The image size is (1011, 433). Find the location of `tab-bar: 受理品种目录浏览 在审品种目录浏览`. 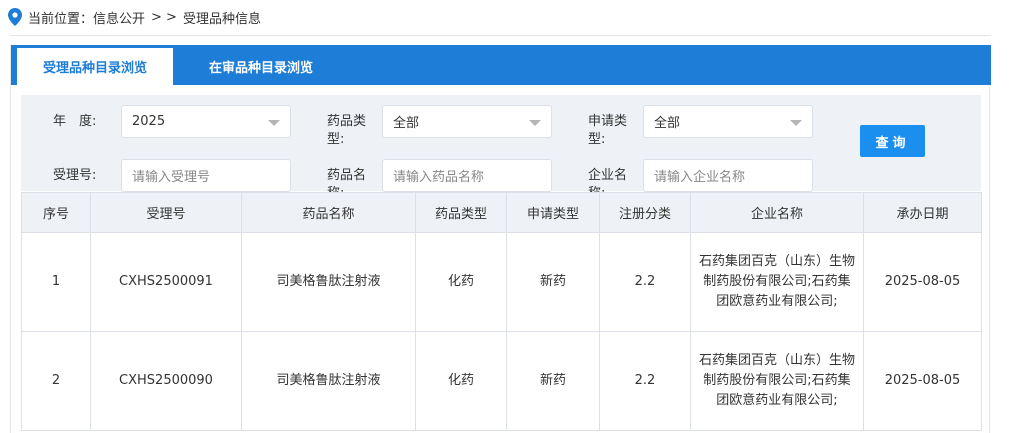

tab-bar: 受理品种目录浏览 在审品种目录浏览 is located at coordinates (501, 65).